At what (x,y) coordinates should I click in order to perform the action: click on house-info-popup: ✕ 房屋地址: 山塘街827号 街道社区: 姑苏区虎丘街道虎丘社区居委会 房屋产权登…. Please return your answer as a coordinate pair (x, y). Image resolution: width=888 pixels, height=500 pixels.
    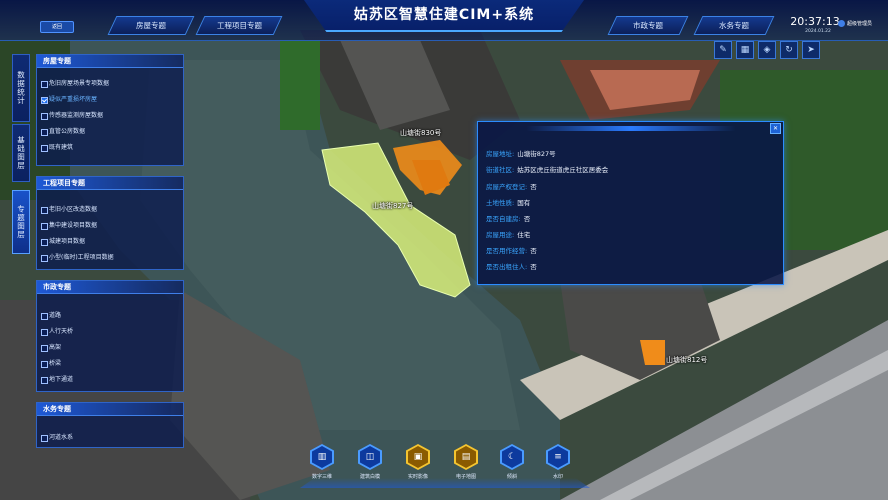
    Looking at the image, I should click on (630, 203).